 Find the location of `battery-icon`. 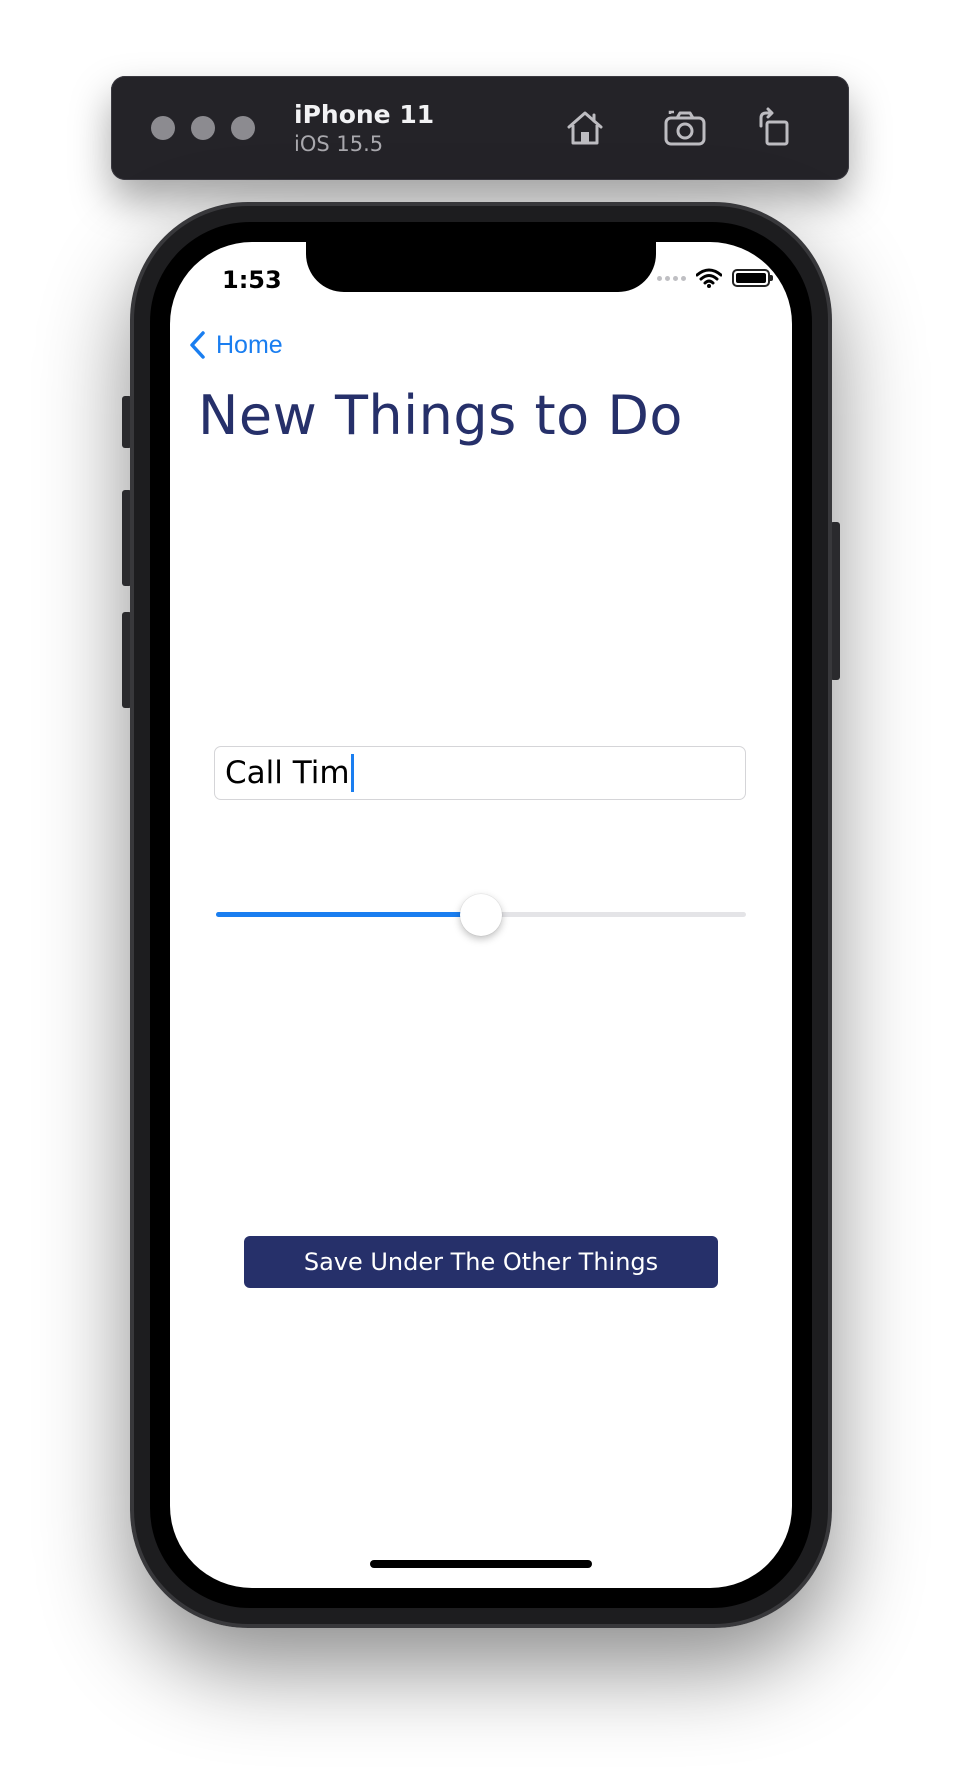

battery-icon is located at coordinates (752, 278).